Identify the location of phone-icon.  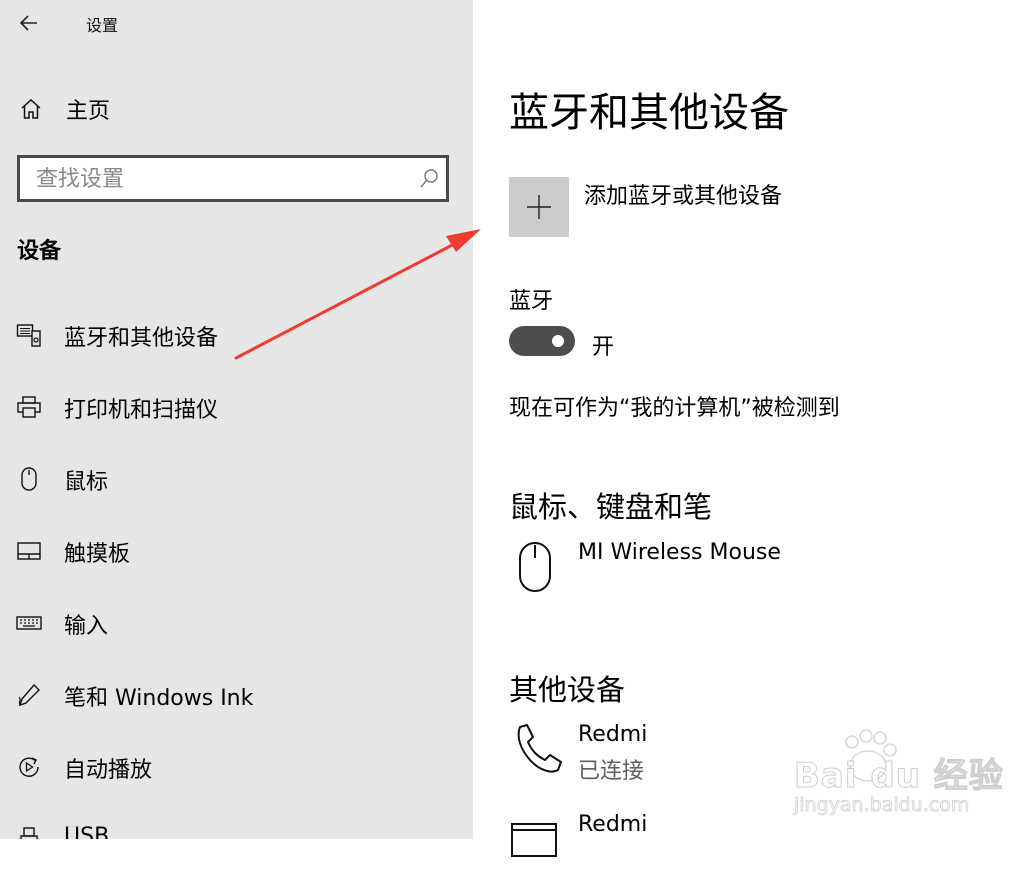
(539, 748).